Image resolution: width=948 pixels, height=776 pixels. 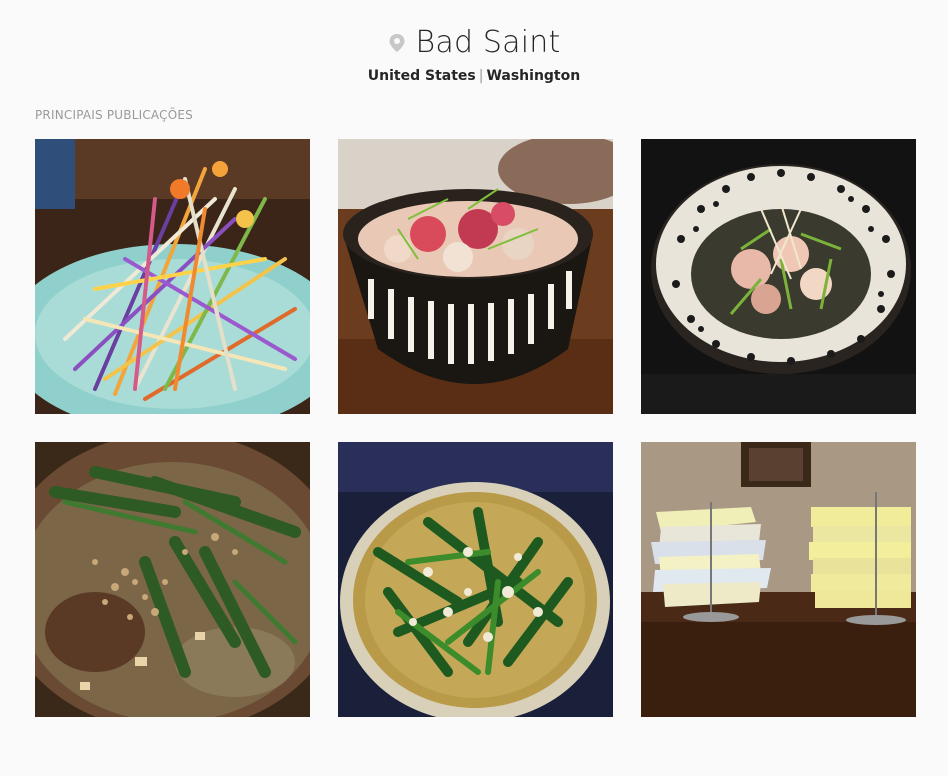 What do you see at coordinates (422, 76) in the screenshot?
I see `country-link: United States` at bounding box center [422, 76].